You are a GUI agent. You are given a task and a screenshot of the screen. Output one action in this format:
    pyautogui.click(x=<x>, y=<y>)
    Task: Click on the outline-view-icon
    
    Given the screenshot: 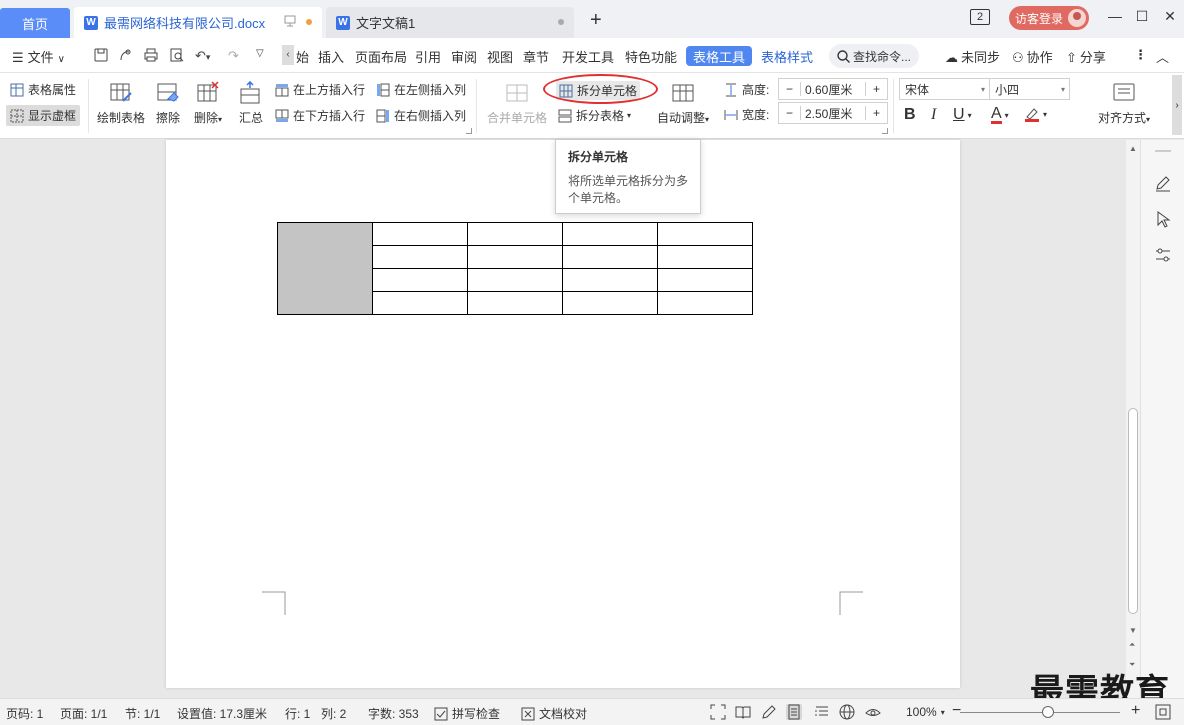 What is the action you would take?
    pyautogui.click(x=822, y=712)
    